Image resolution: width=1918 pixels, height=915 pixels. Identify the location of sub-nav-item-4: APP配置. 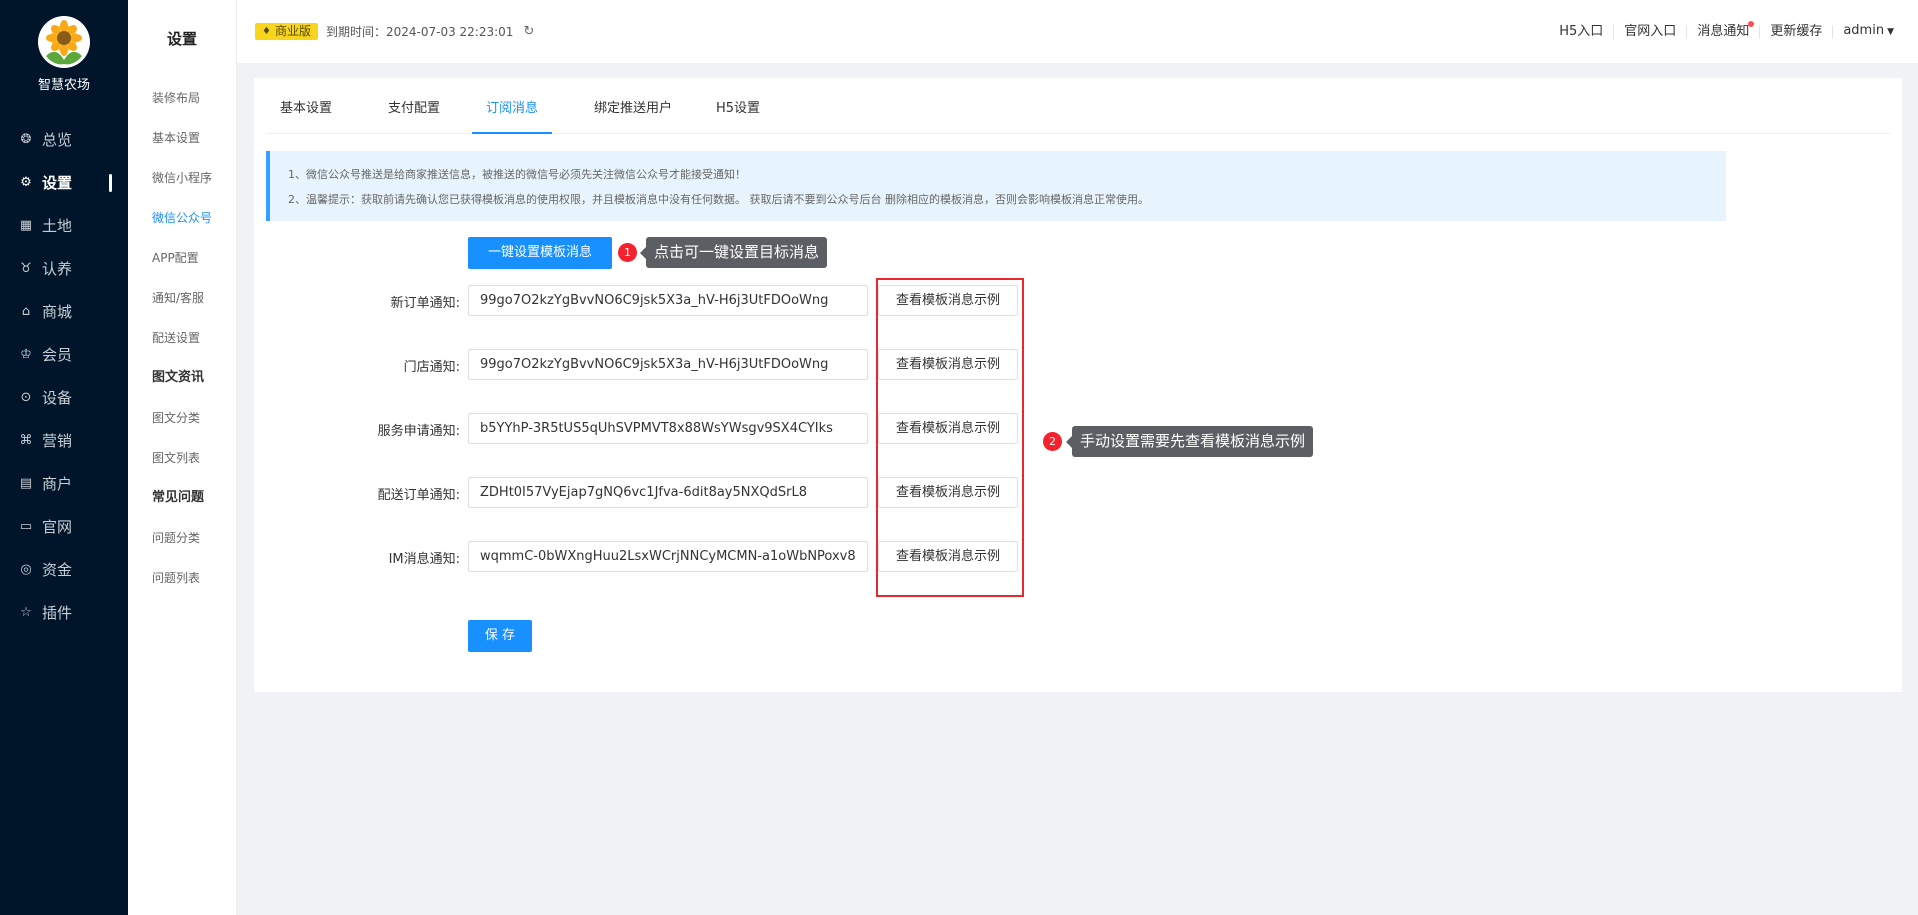
(182, 258).